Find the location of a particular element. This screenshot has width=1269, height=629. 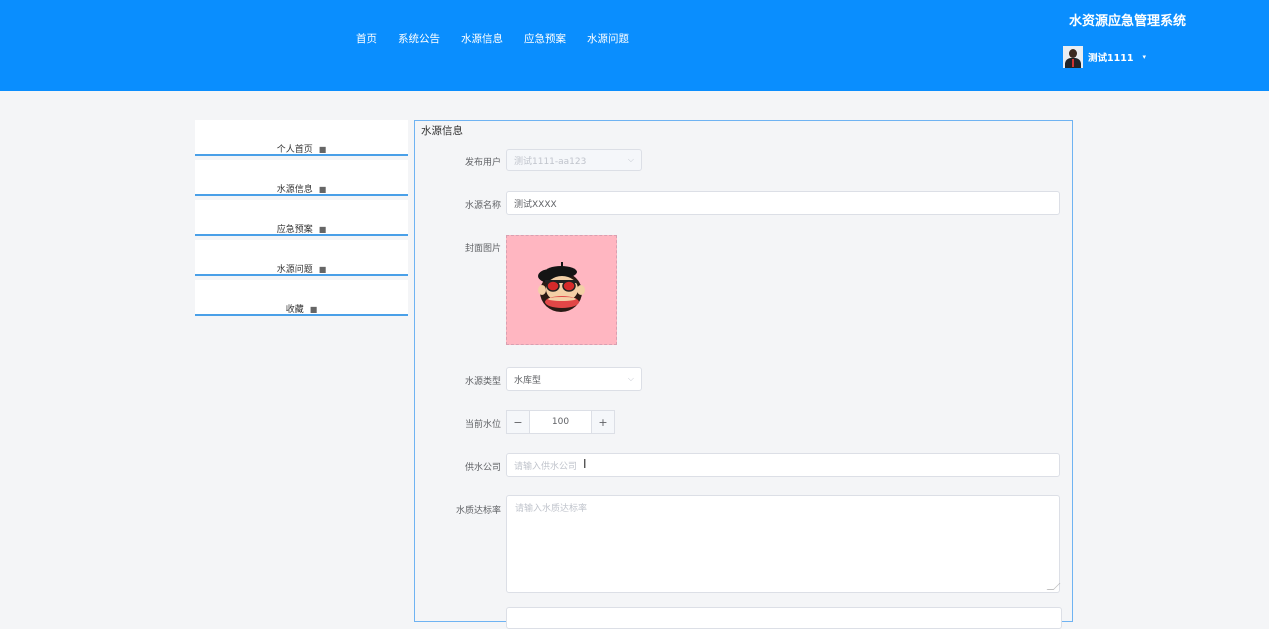

name-label: 水源名称 is located at coordinates (482, 206).